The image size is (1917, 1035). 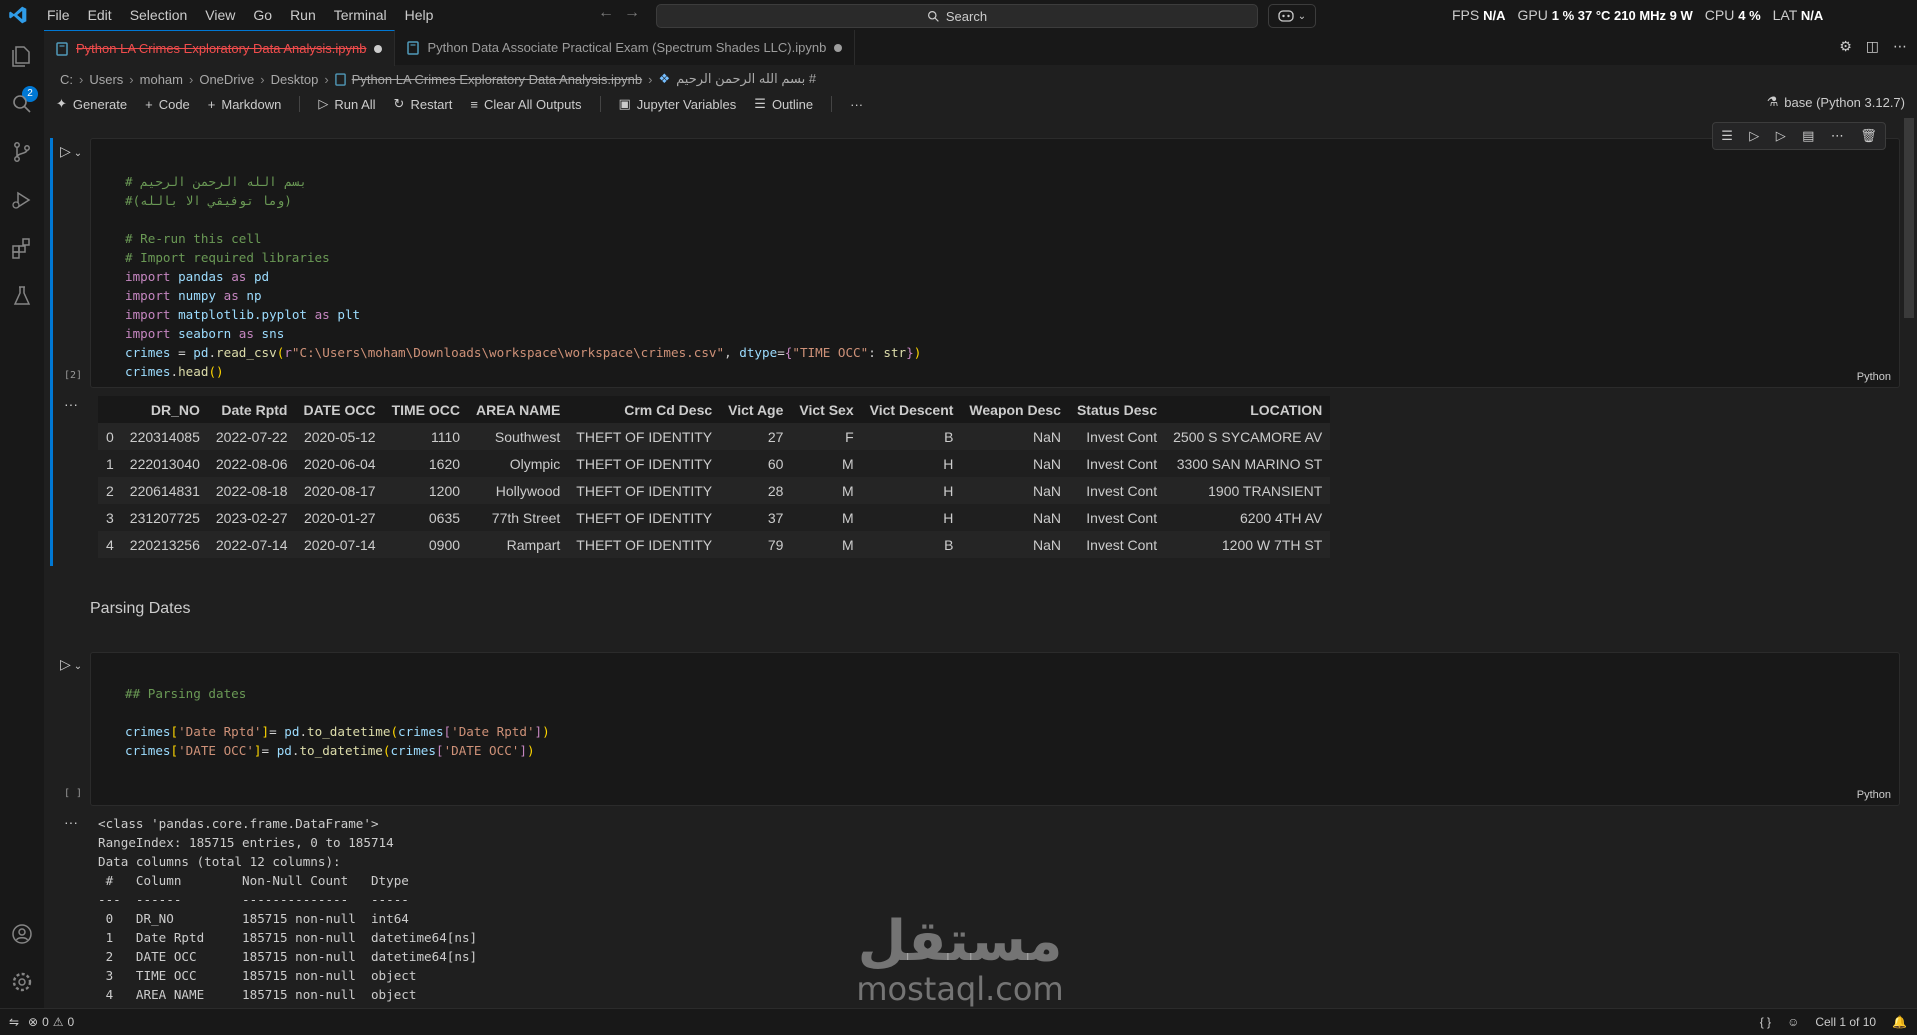 I want to click on breadcrumb-item: moham, so click(x=161, y=79).